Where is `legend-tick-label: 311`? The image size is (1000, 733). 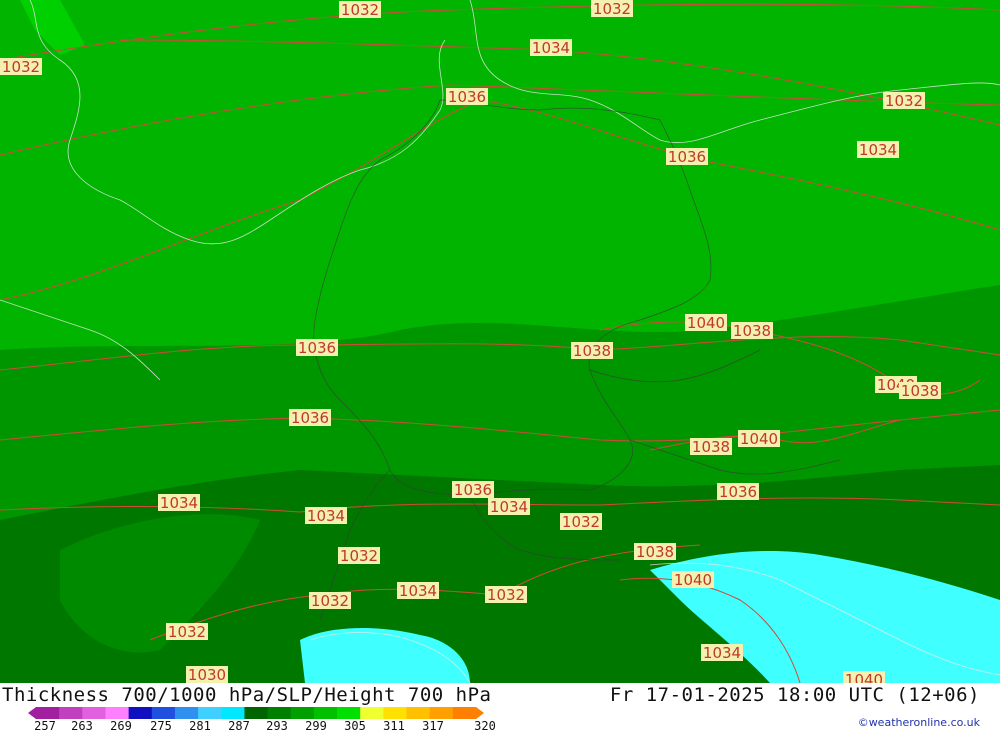
legend-tick-label: 311 is located at coordinates (394, 726).